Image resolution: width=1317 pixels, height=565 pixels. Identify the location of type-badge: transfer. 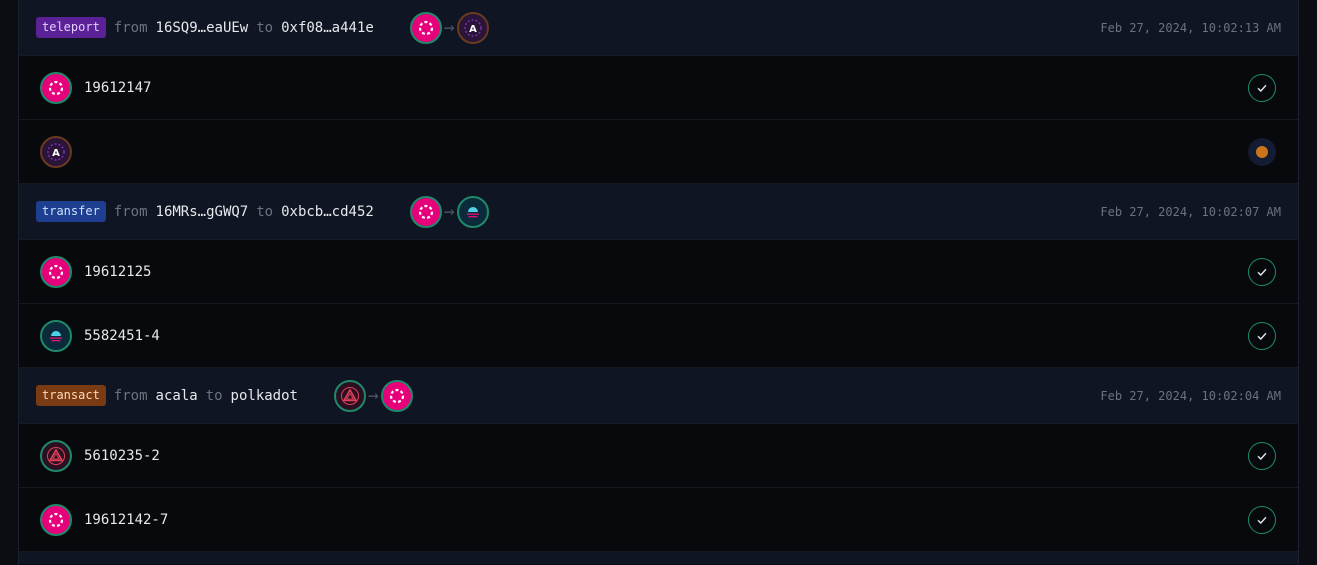
(71, 211).